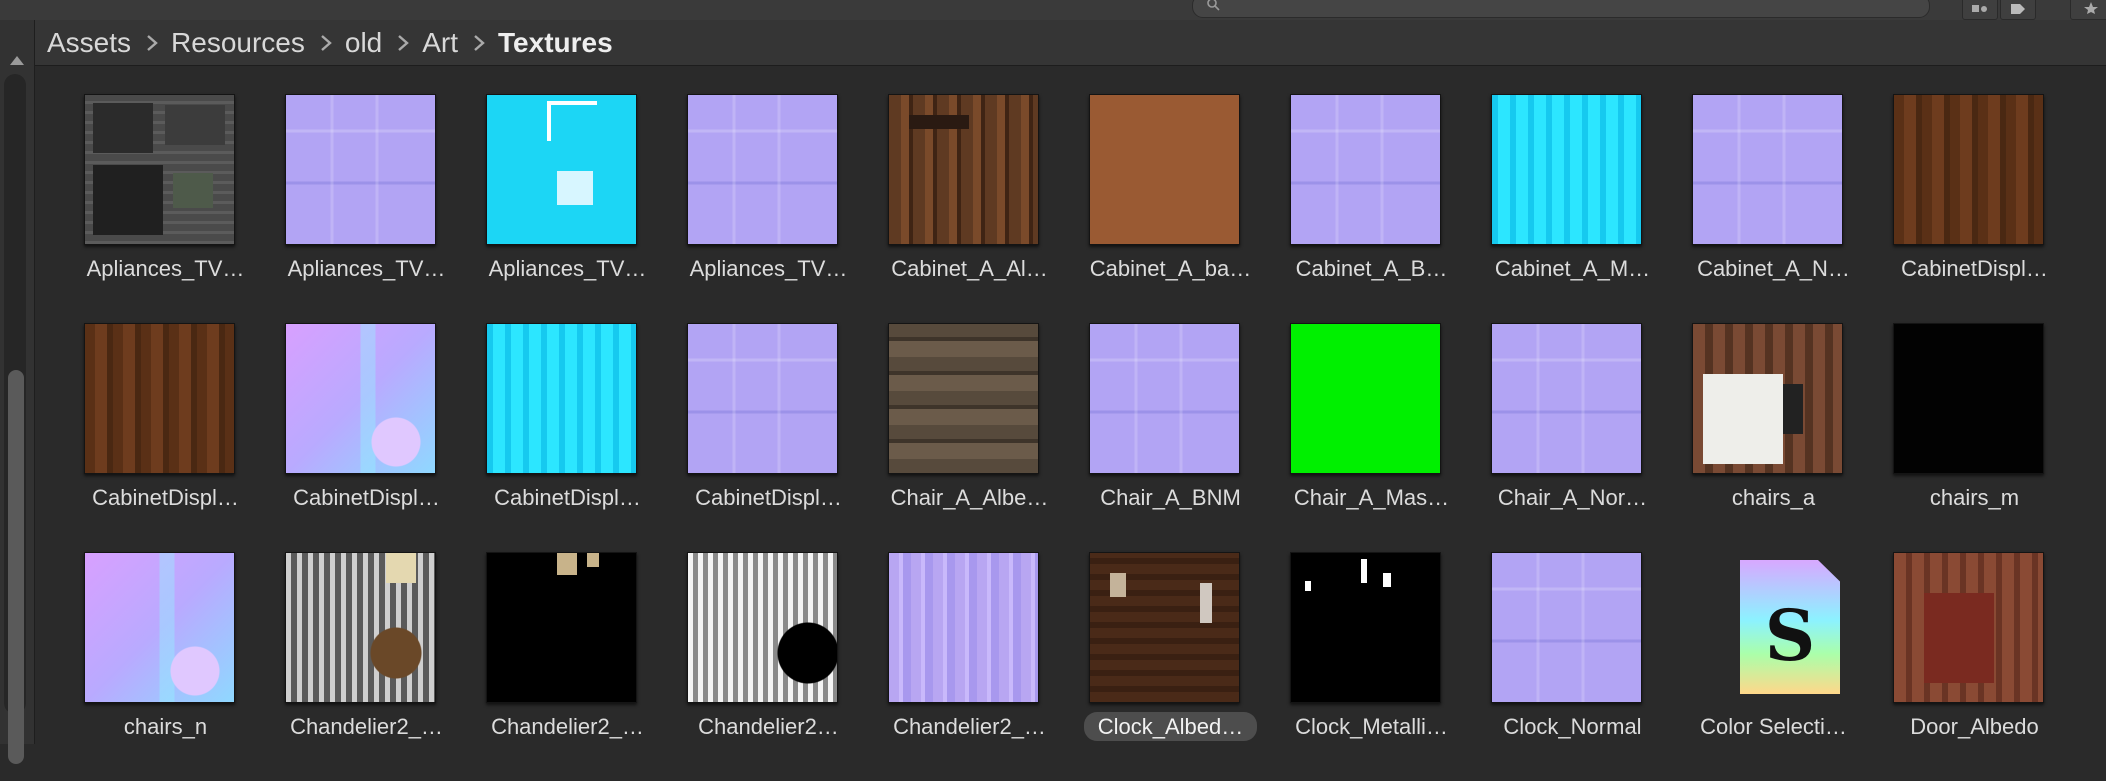 The width and height of the screenshot is (2106, 781). Describe the element at coordinates (1773, 498) in the screenshot. I see `asset-label: chairs_a` at that location.